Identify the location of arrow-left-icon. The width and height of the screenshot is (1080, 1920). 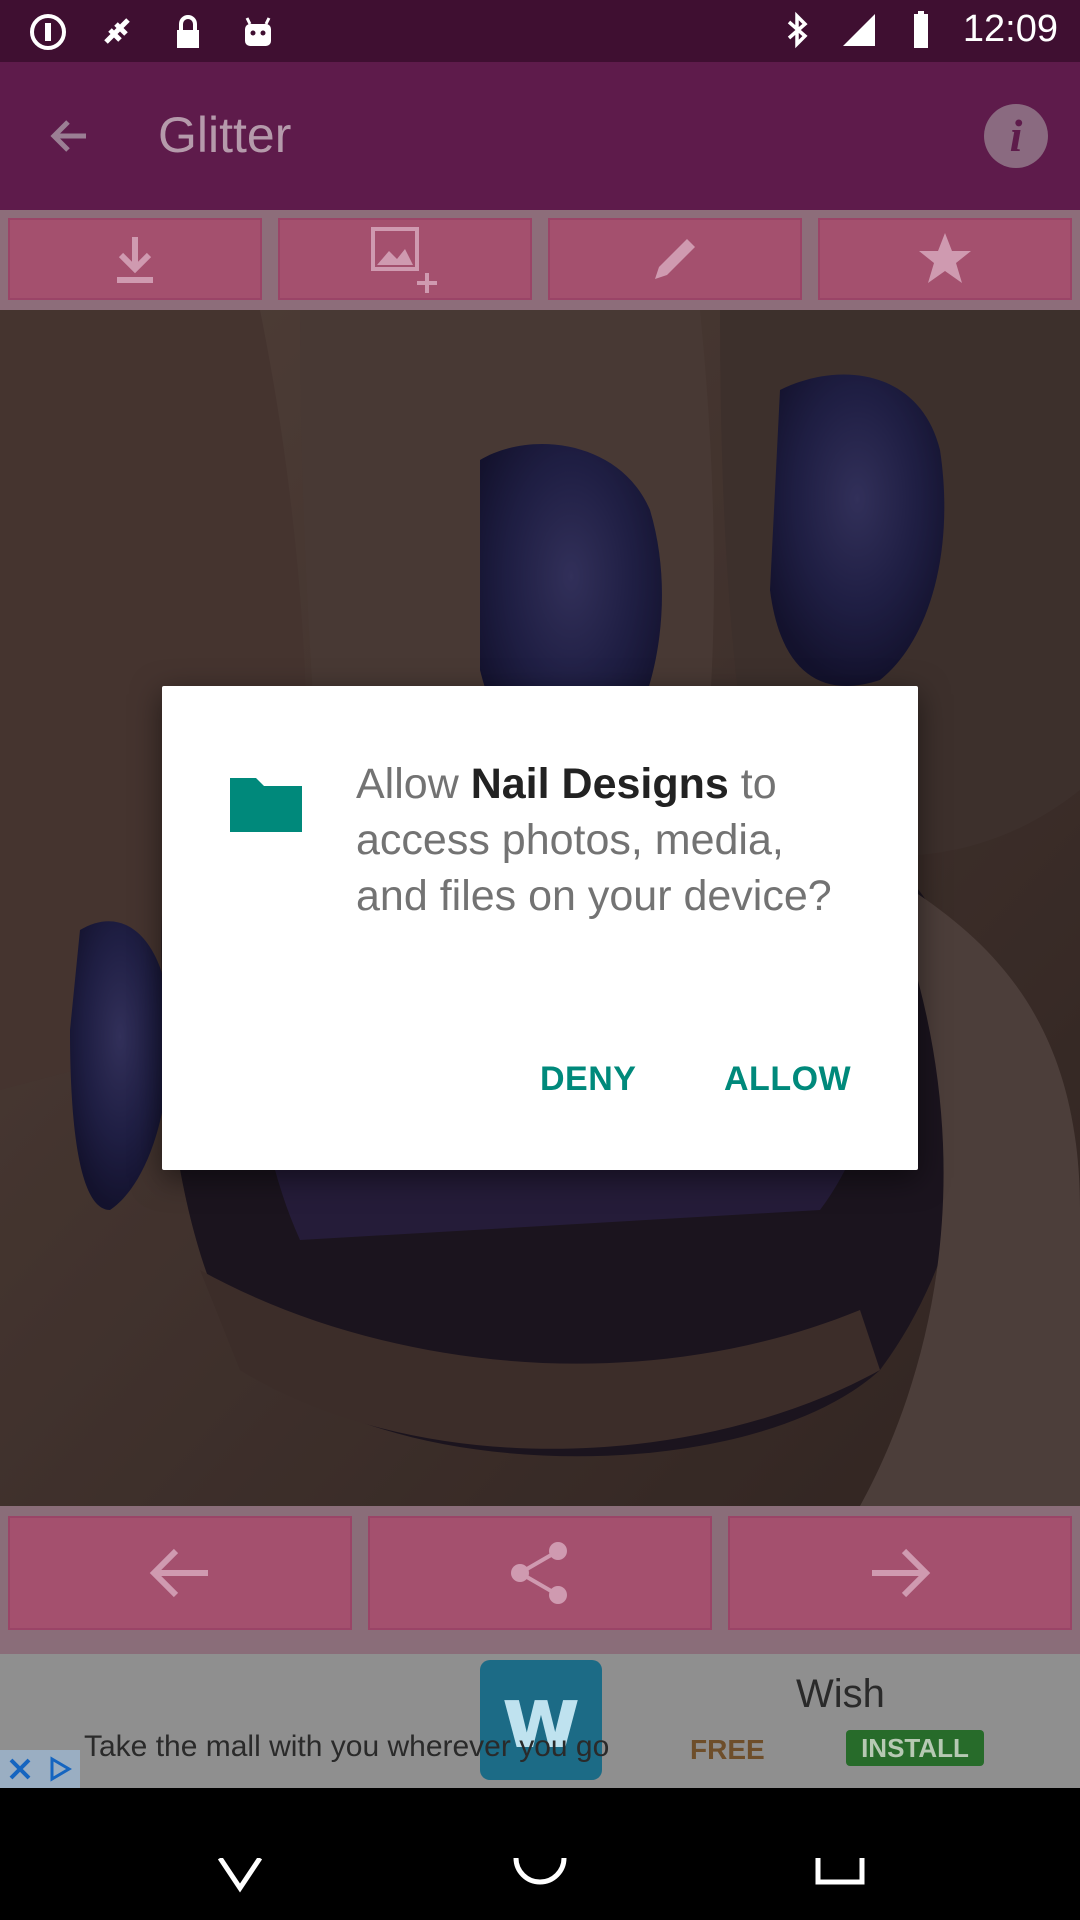
(178, 1573).